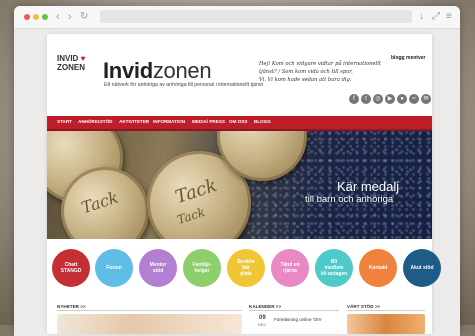 The image size is (475, 336). What do you see at coordinates (262, 318) in the screenshot?
I see `calendar-day: 09` at bounding box center [262, 318].